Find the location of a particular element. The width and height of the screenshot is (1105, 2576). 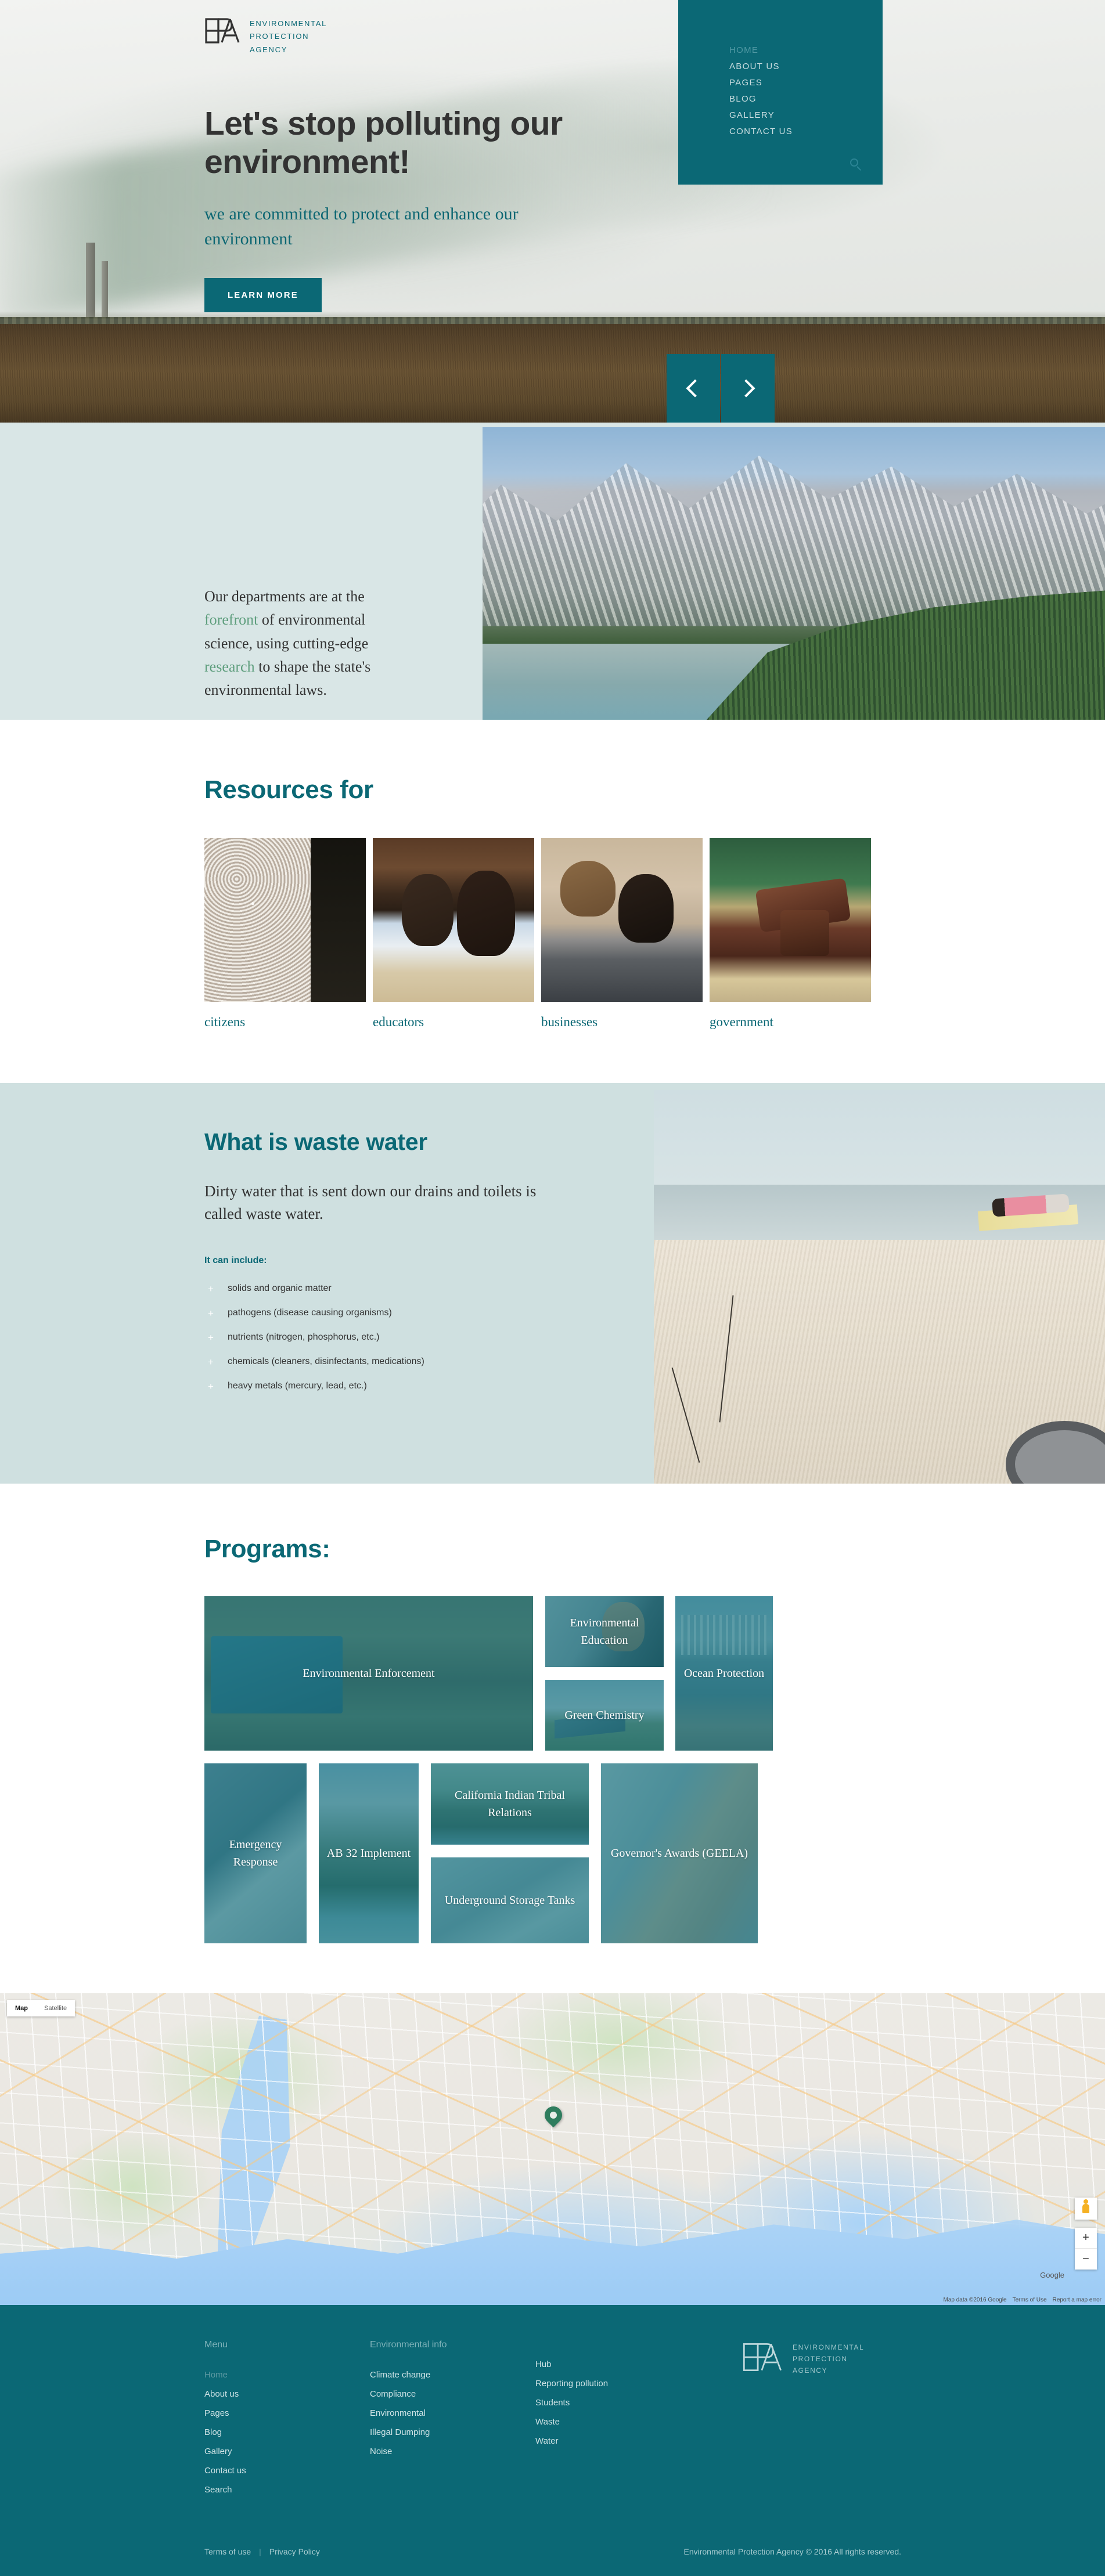

chevron-right-icon is located at coordinates (746, 389).